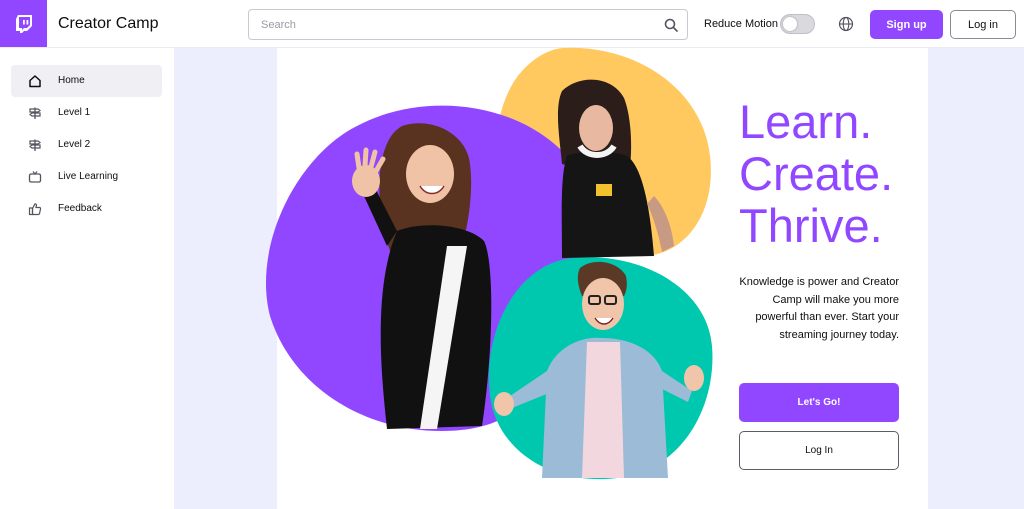  I want to click on sidebar-item-level-2: Level 2, so click(86, 145).